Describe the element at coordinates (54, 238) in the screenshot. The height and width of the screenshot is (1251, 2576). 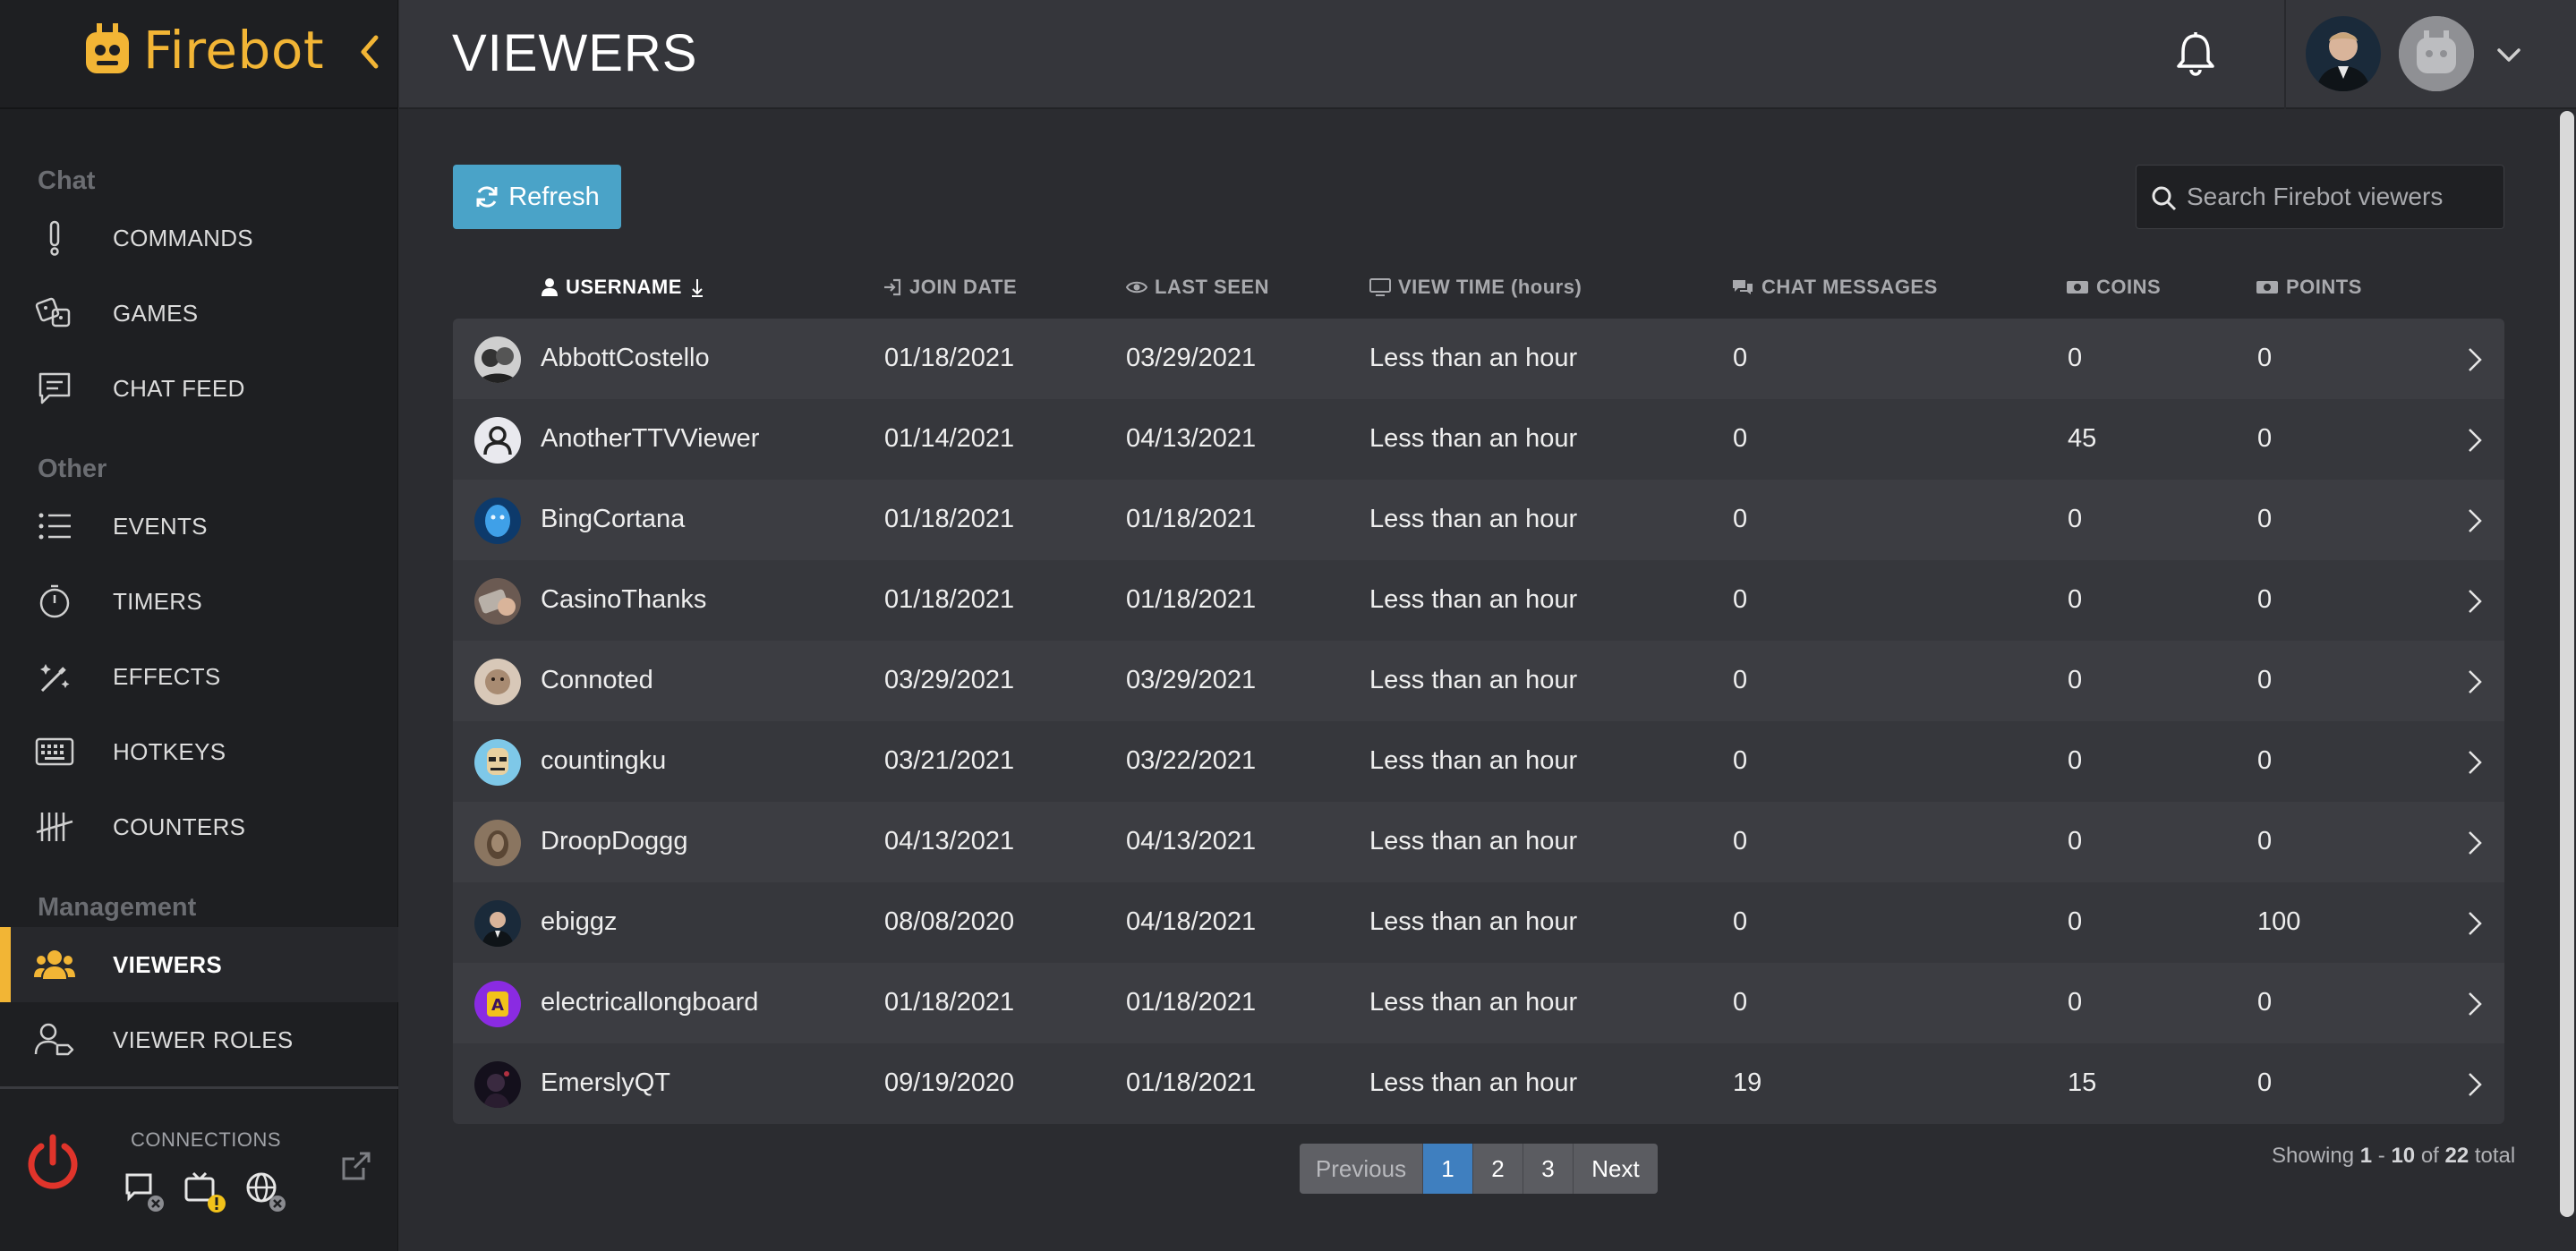
I see `exclamation-icon` at that location.